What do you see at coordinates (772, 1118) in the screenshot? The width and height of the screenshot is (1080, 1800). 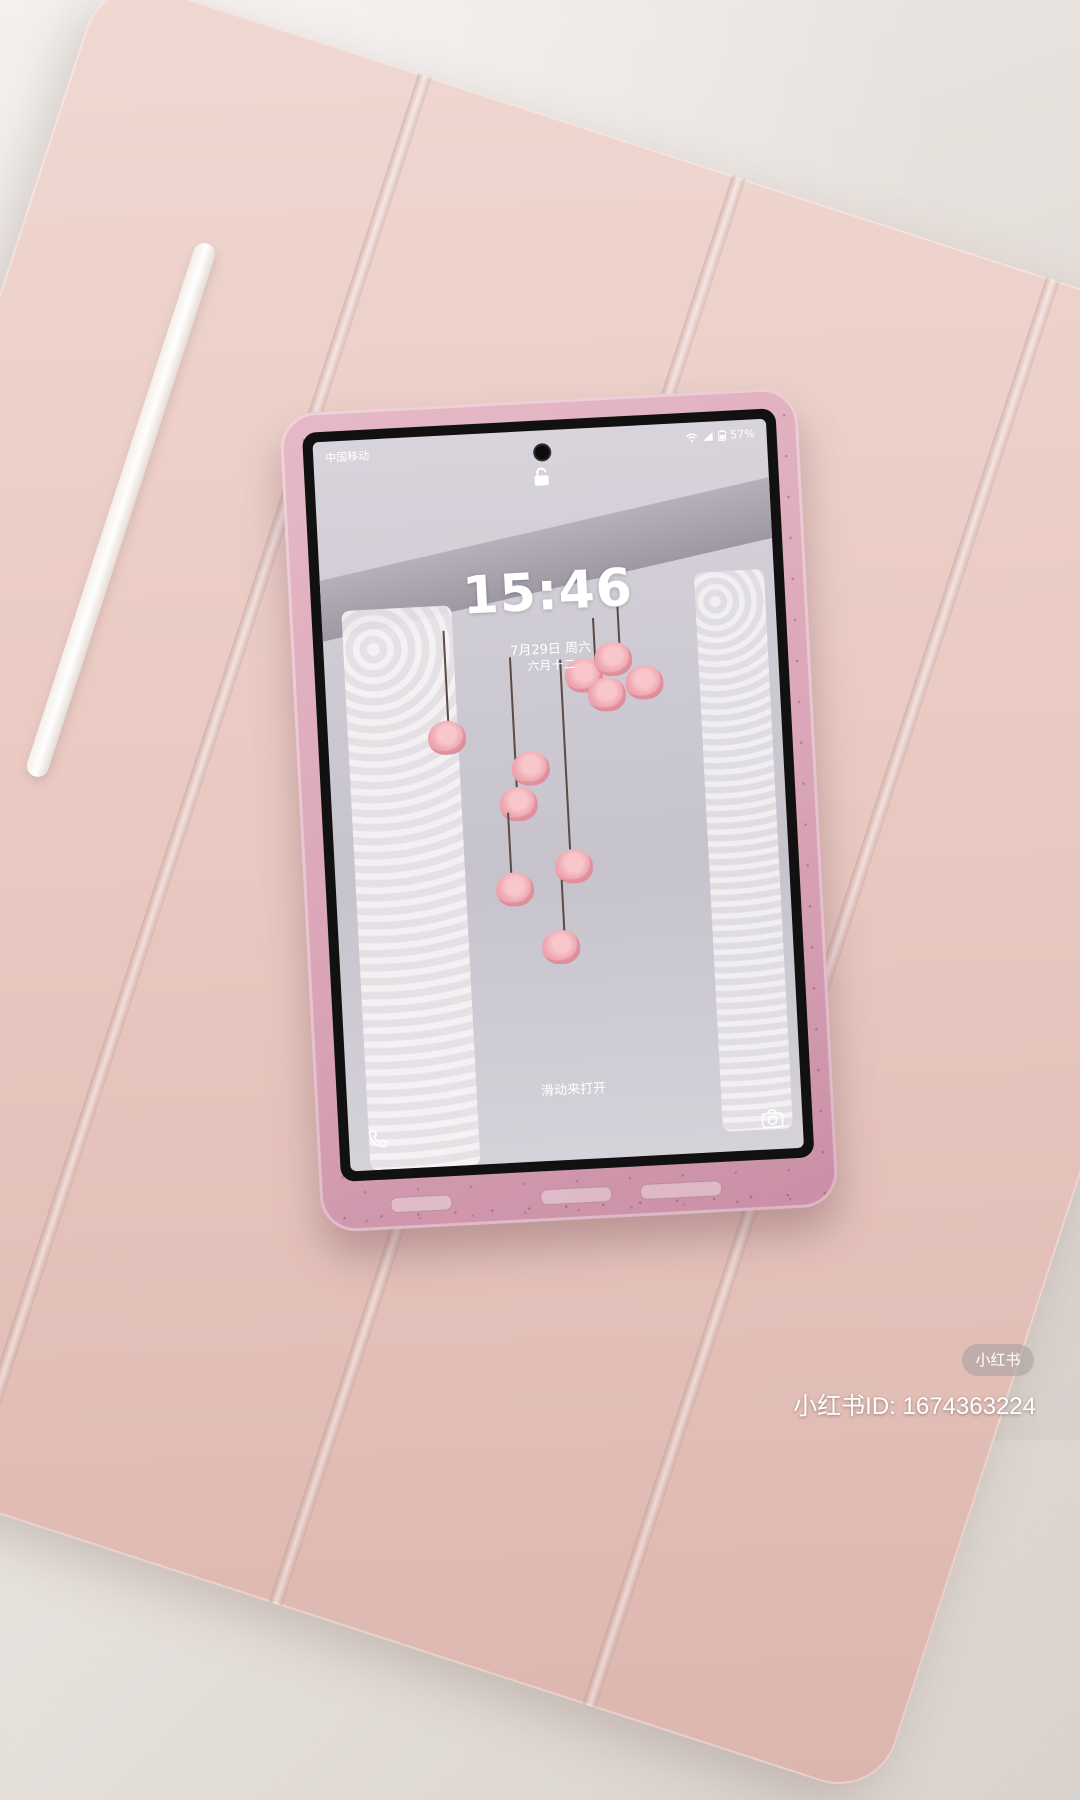 I see `camera-icon` at bounding box center [772, 1118].